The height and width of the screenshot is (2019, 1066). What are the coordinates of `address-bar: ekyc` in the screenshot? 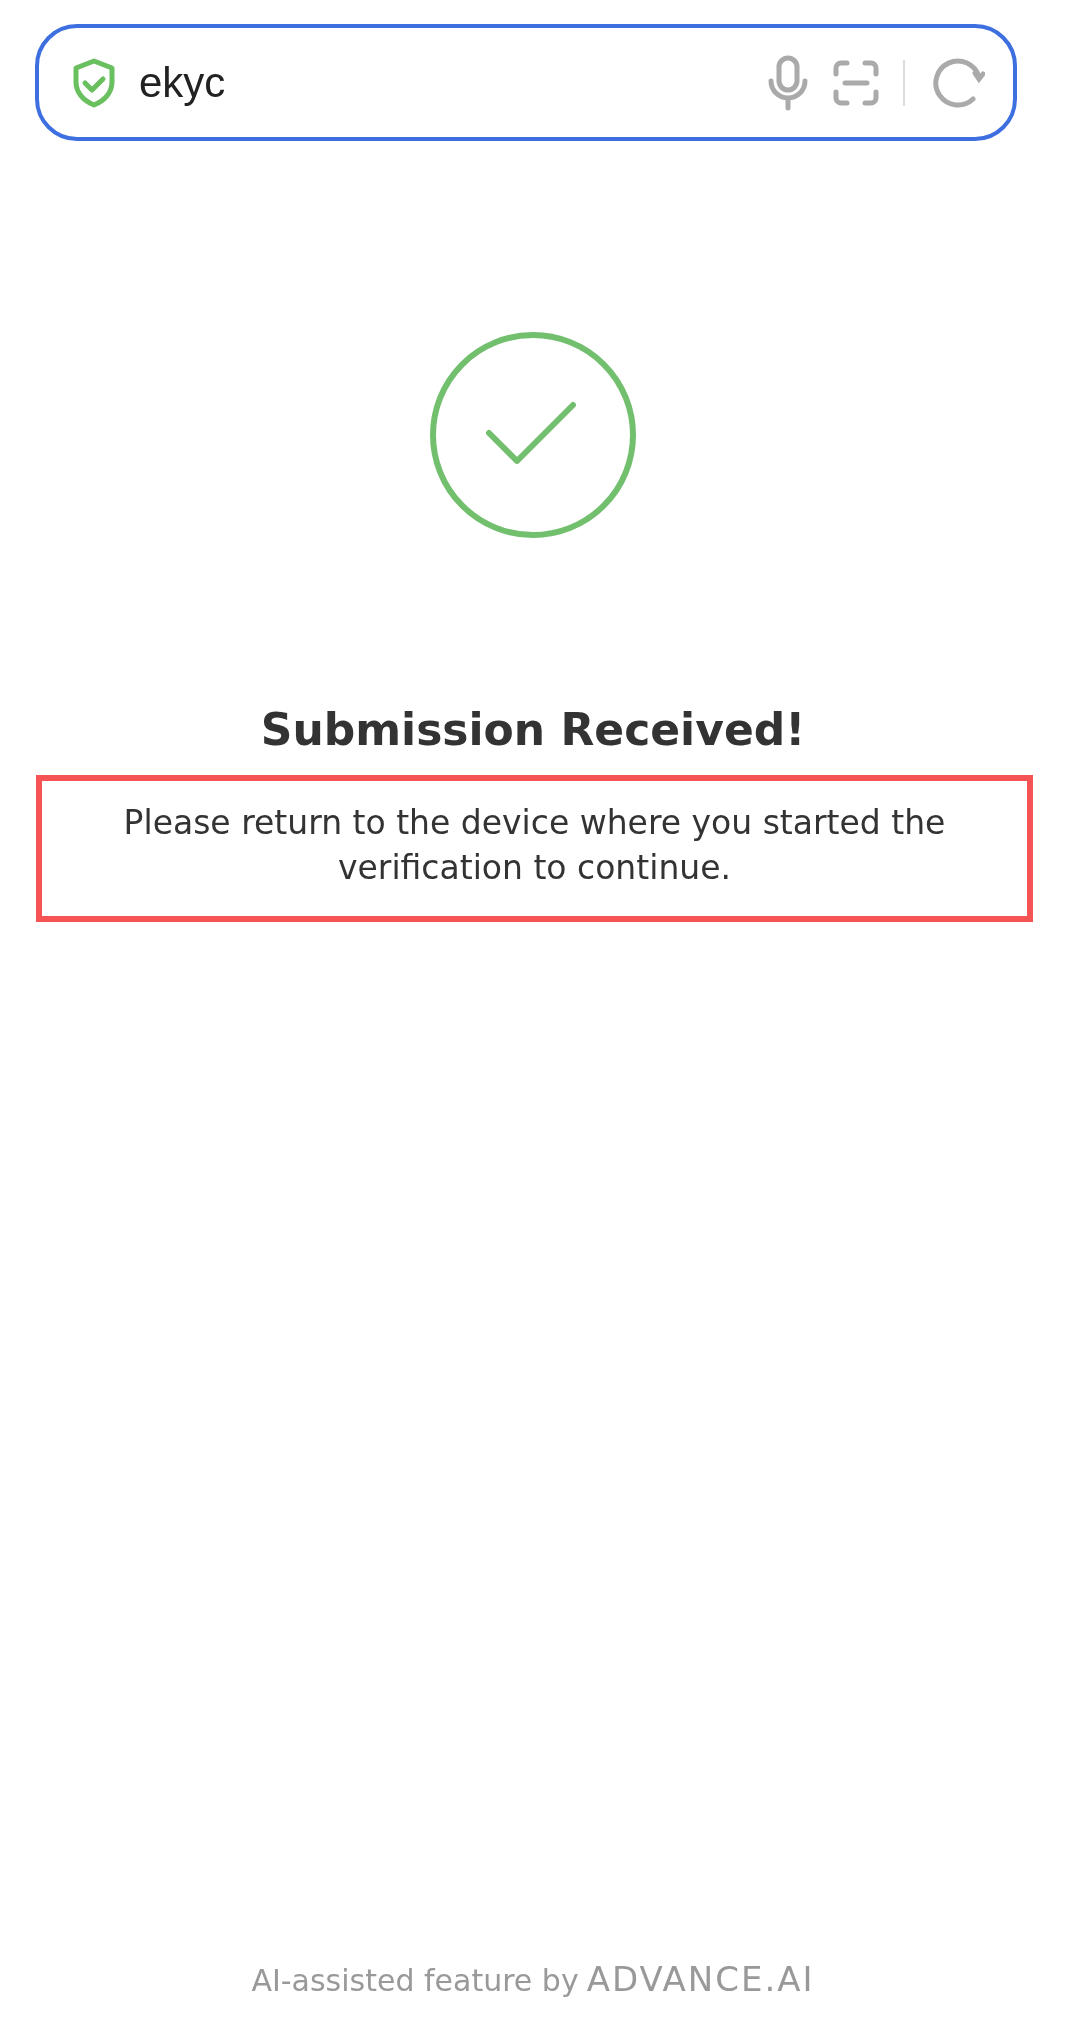 It's located at (526, 82).